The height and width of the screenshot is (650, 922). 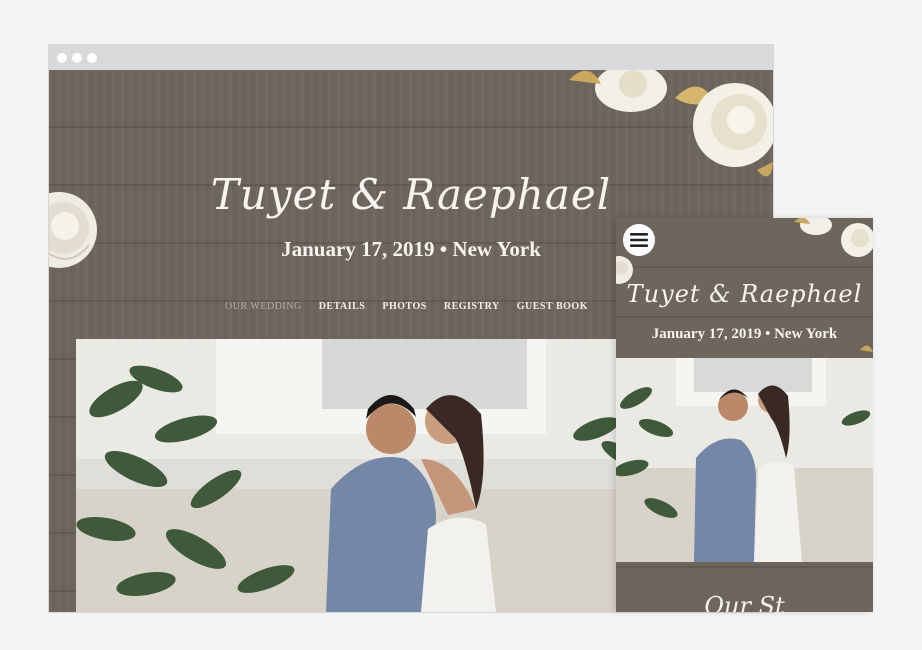 What do you see at coordinates (263, 306) in the screenshot?
I see `nav-our-wedding: OUR WEDDING` at bounding box center [263, 306].